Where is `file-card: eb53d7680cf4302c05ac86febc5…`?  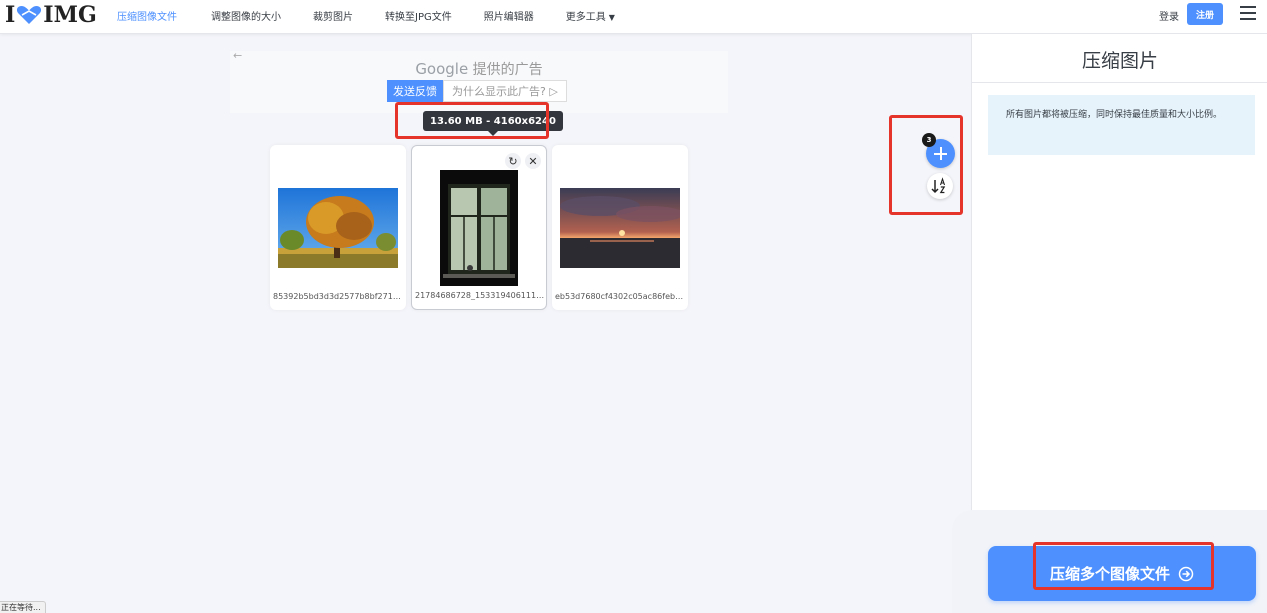 file-card: eb53d7680cf4302c05ac86febc5… is located at coordinates (620, 227).